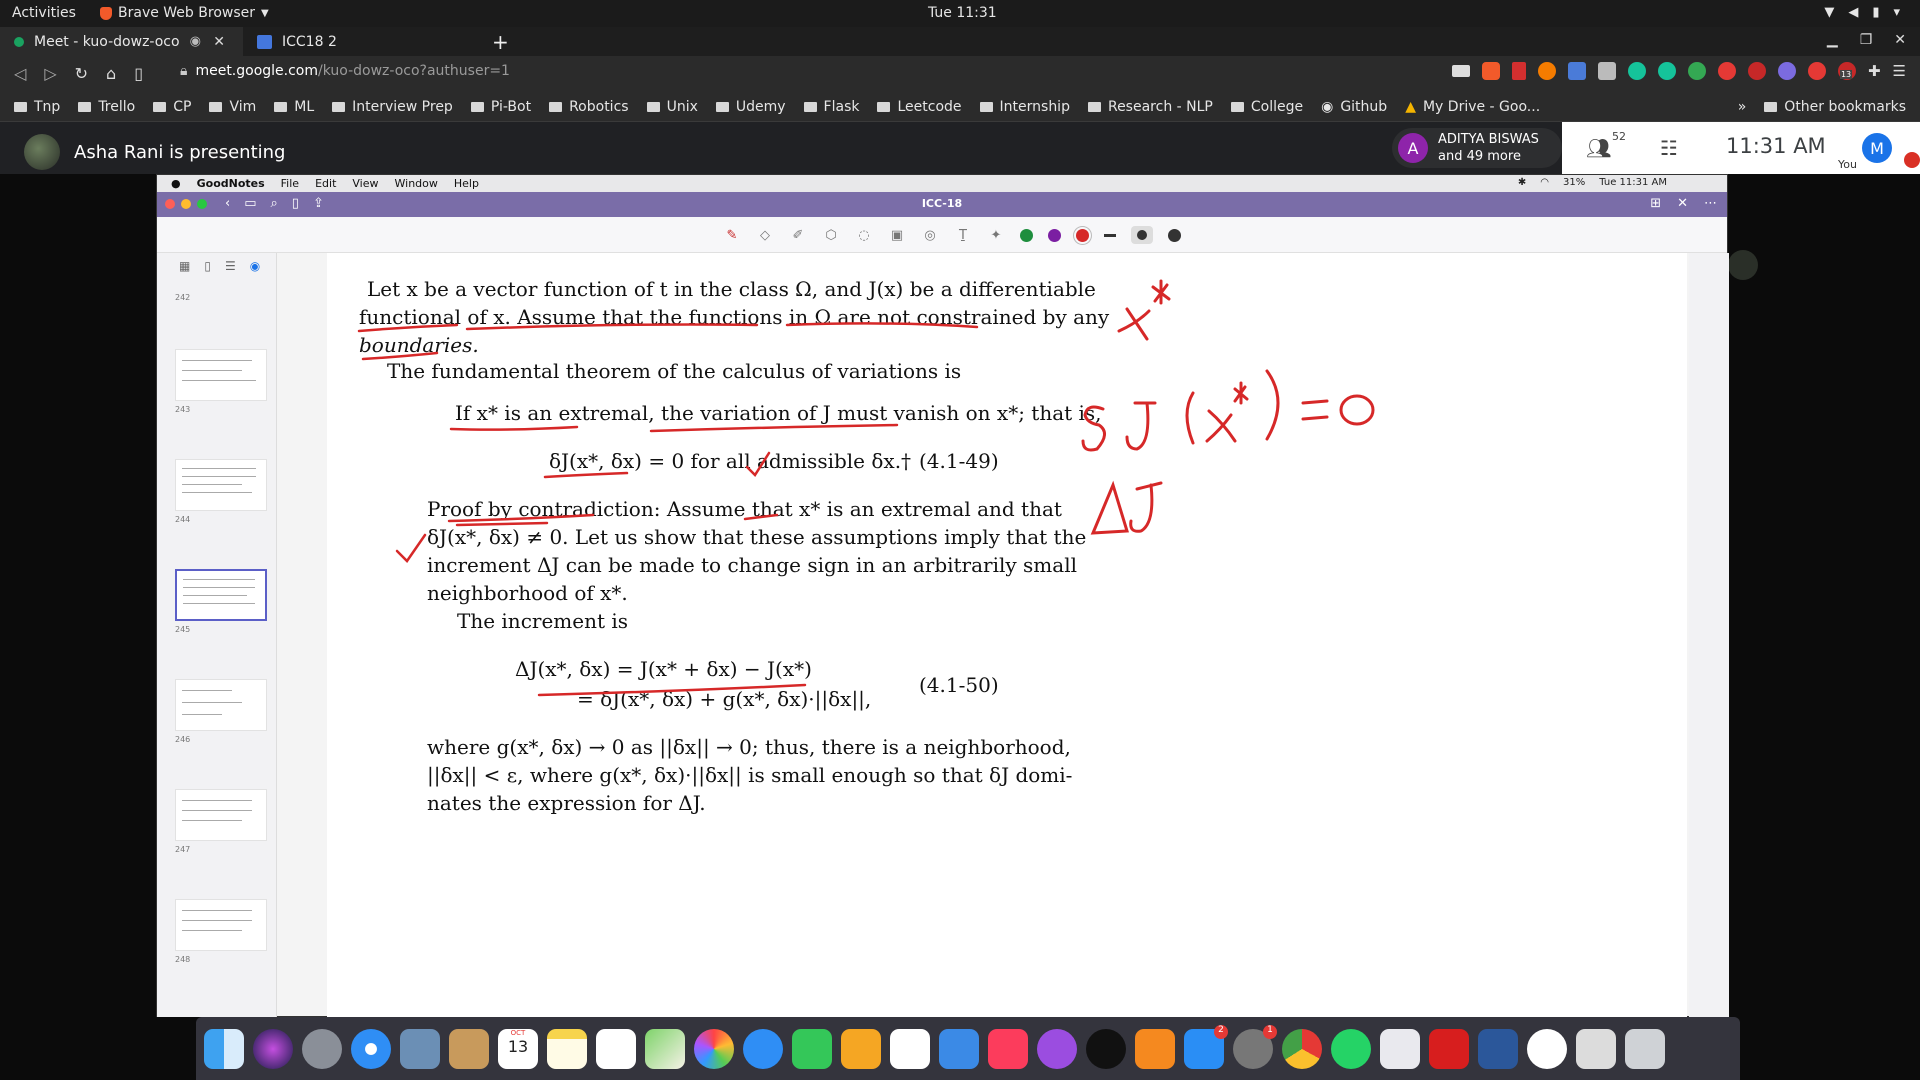 This screenshot has height=1080, width=1920. What do you see at coordinates (111, 73) in the screenshot?
I see `home-icon: ⌂` at bounding box center [111, 73].